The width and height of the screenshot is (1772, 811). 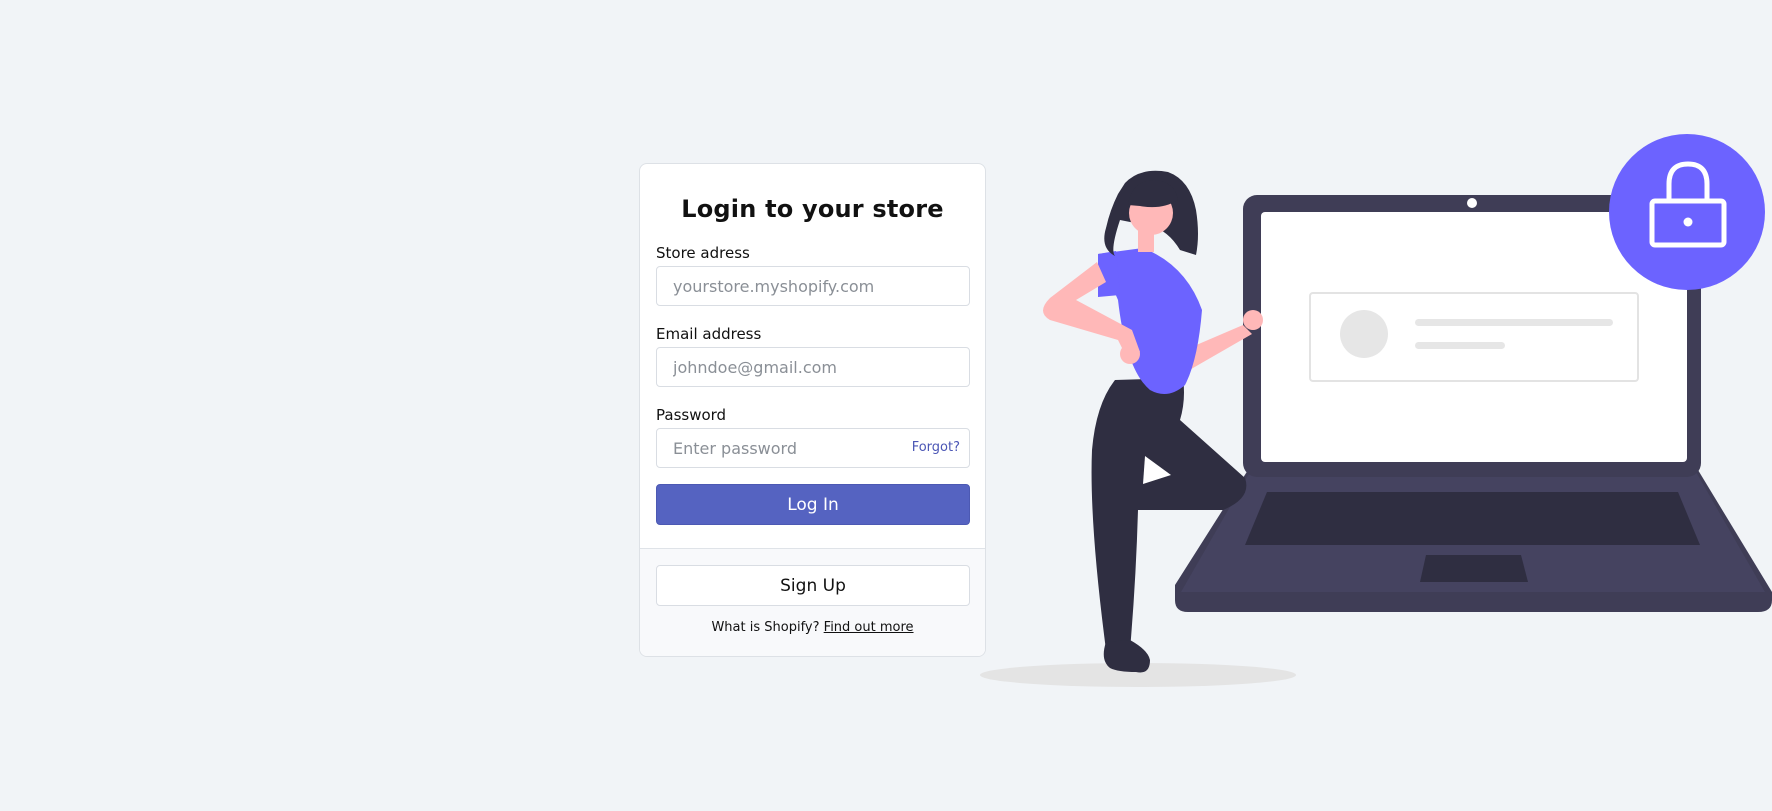 I want to click on laptop-keyboard, so click(x=1472, y=518).